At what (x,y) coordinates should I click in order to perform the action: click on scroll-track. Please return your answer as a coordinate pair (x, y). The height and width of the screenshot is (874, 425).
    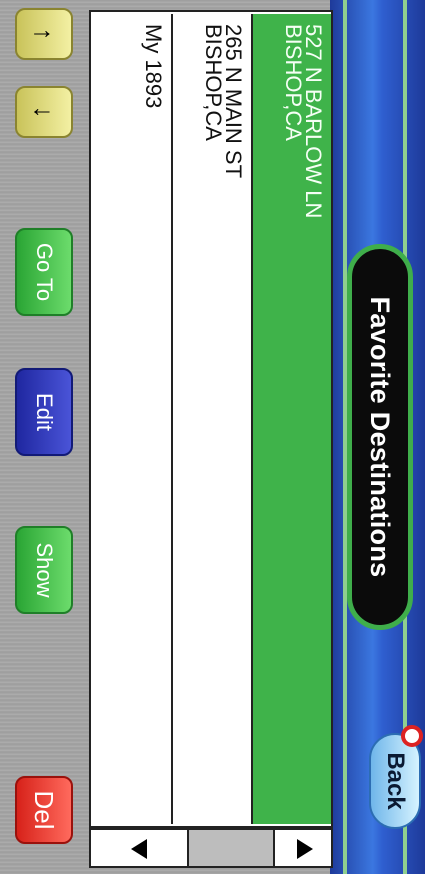
    Looking at the image, I should click on (231, 848).